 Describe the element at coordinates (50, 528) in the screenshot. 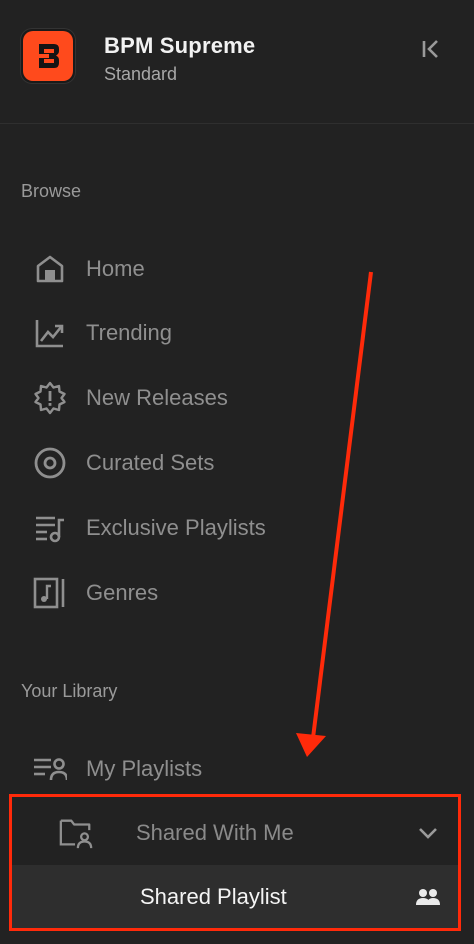

I see `exclusive-playlists-icon` at that location.